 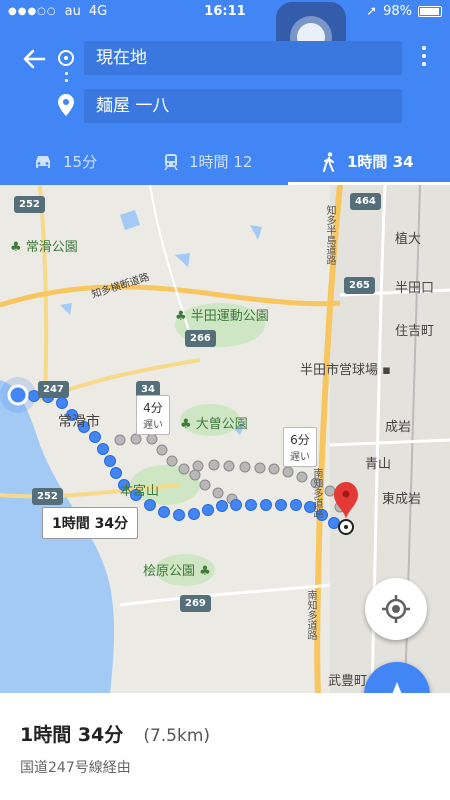 What do you see at coordinates (221, 162) in the screenshot?
I see `tab-transit-label: 1時間 12` at bounding box center [221, 162].